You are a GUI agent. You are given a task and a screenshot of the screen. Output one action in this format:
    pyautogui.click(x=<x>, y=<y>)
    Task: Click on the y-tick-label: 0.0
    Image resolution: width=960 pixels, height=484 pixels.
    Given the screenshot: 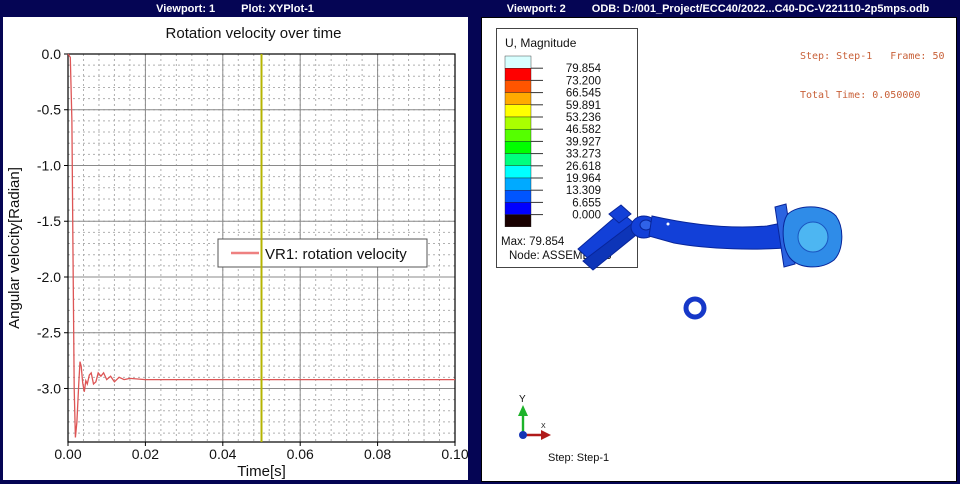 What is the action you would take?
    pyautogui.click(x=52, y=54)
    